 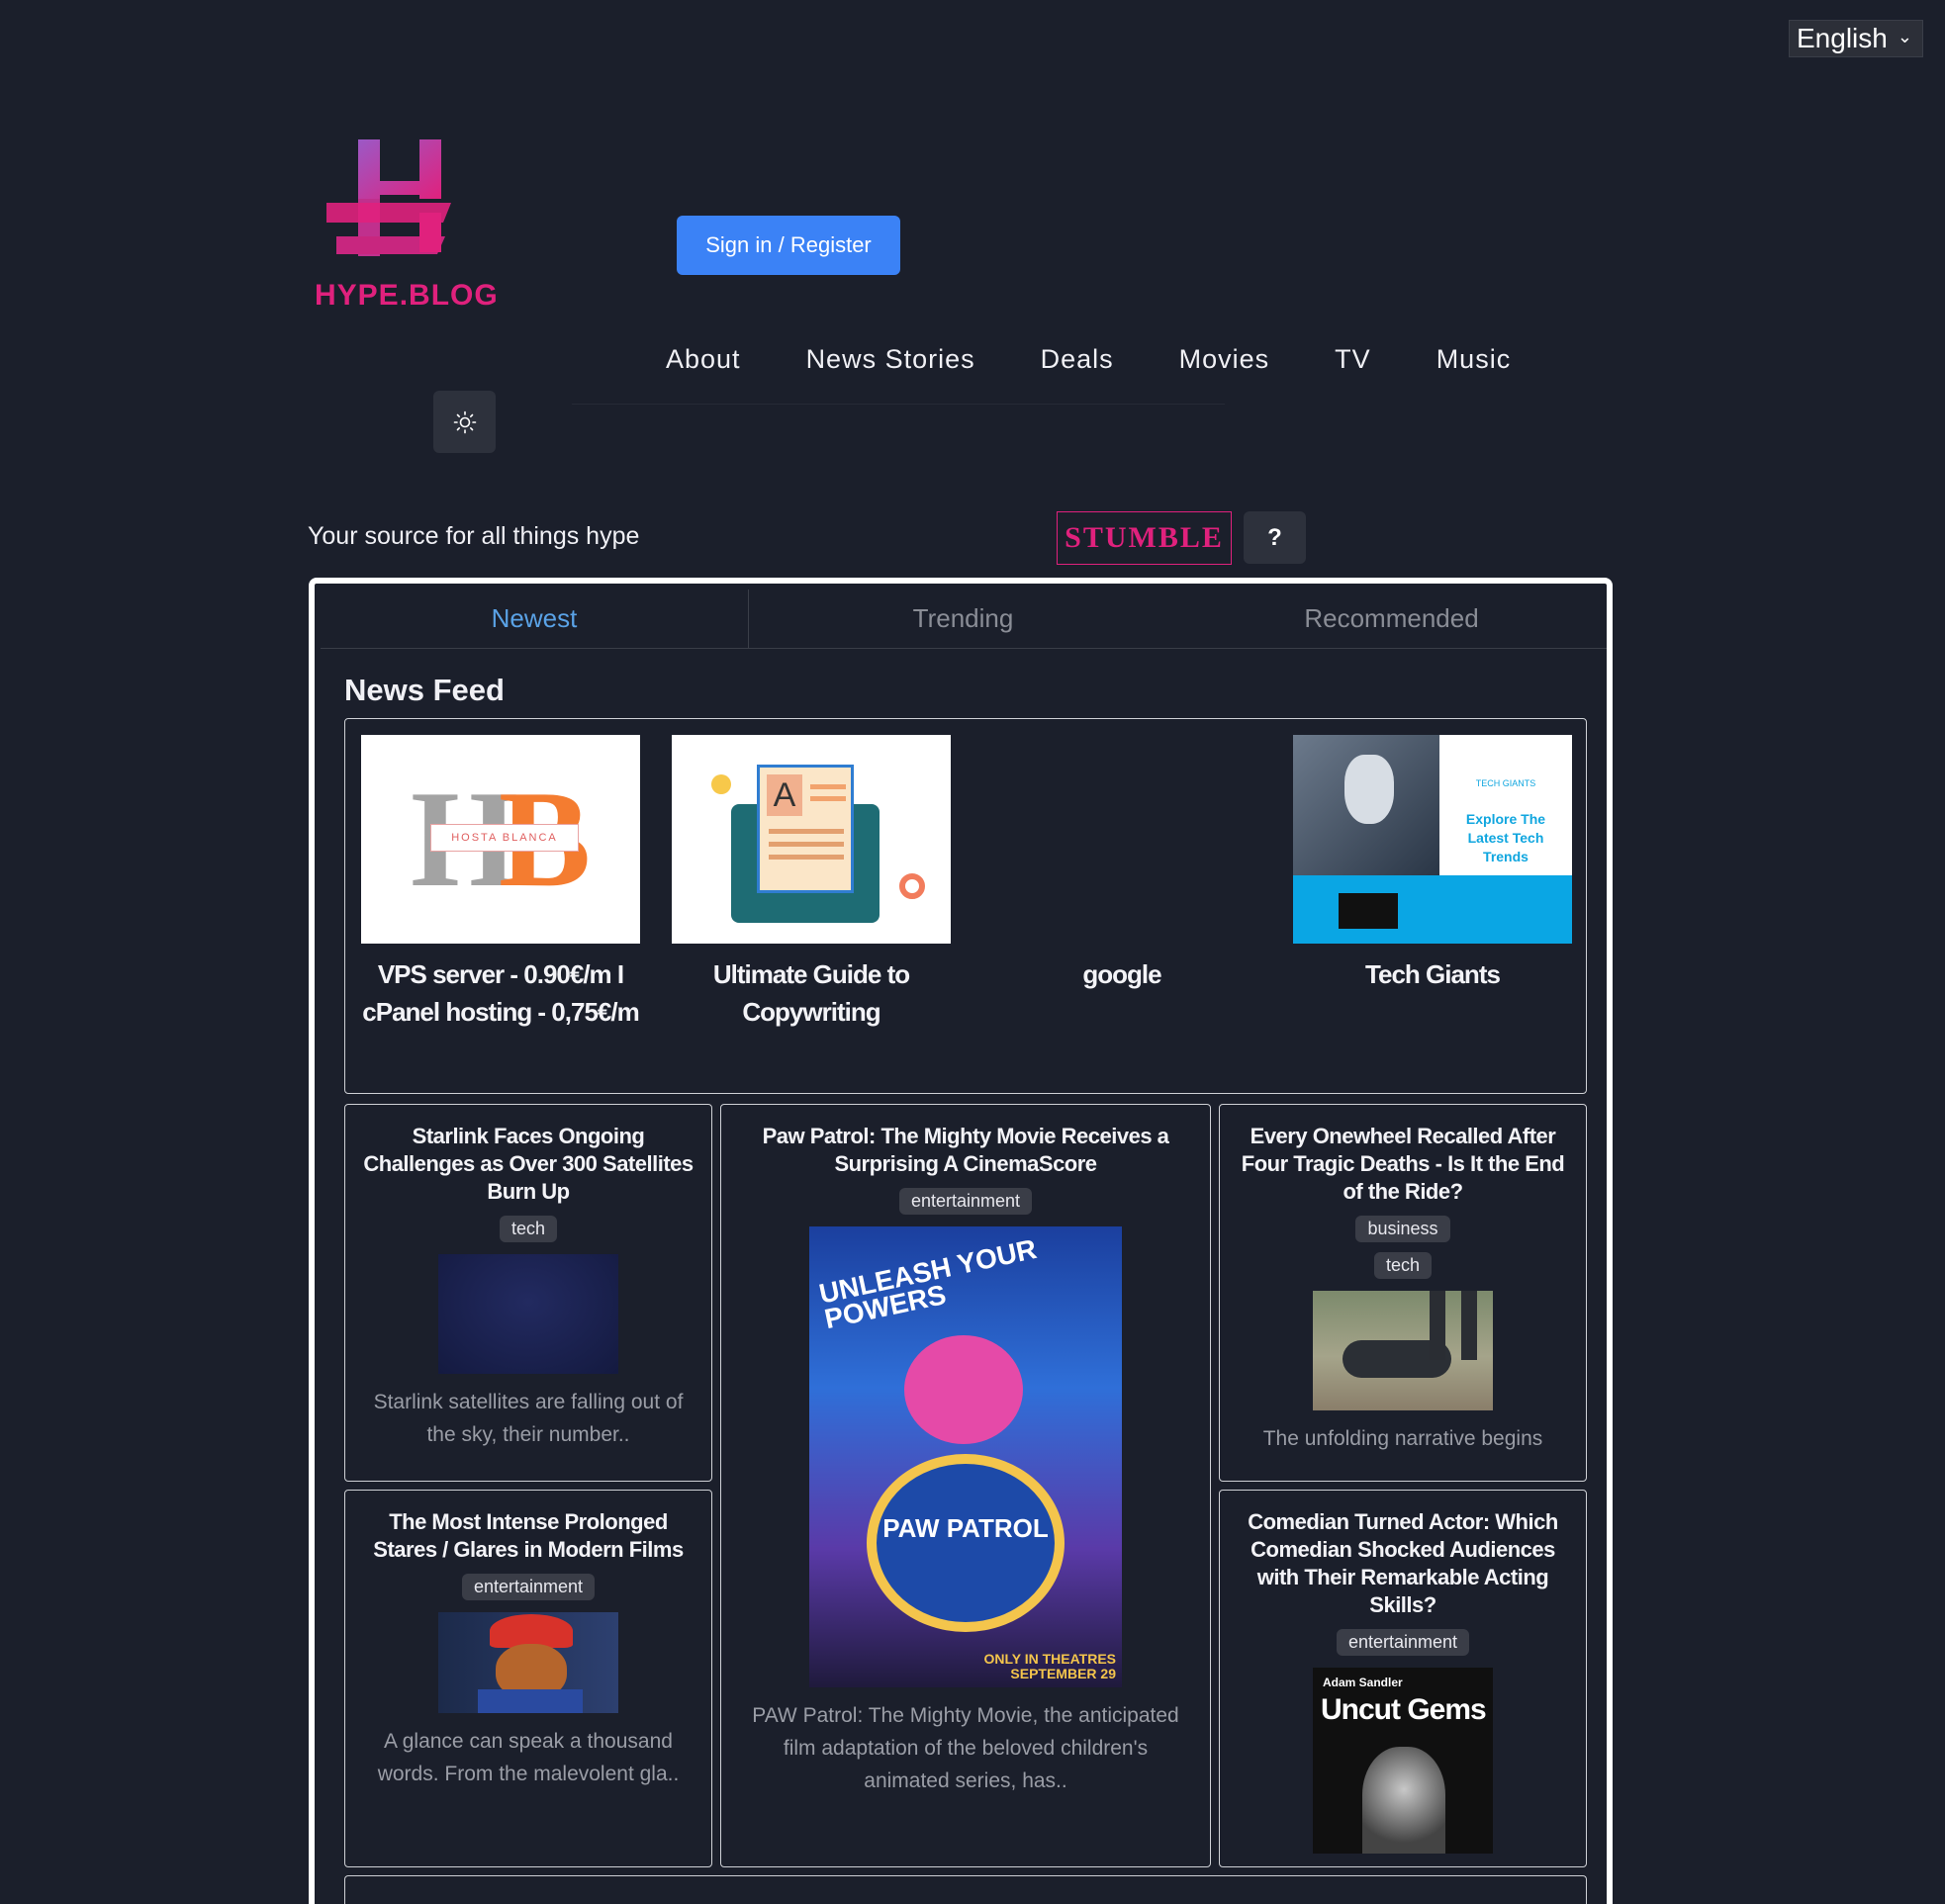 What do you see at coordinates (424, 690) in the screenshot?
I see `feed-title: News Feed` at bounding box center [424, 690].